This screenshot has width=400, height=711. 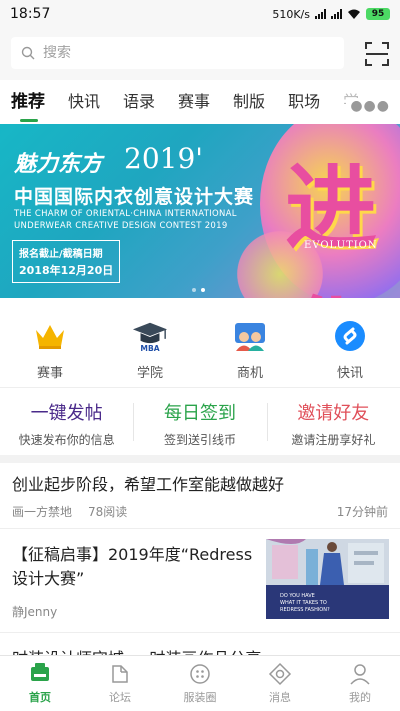 What do you see at coordinates (200, 697) in the screenshot?
I see `nav-label: 服装圈` at bounding box center [200, 697].